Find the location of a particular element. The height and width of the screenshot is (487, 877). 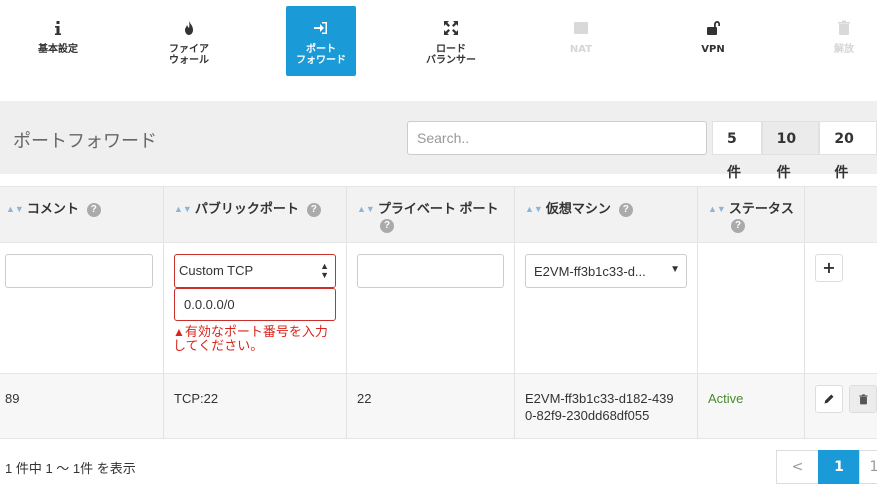

basic-settings-button: 基本設定 is located at coordinates (58, 41).